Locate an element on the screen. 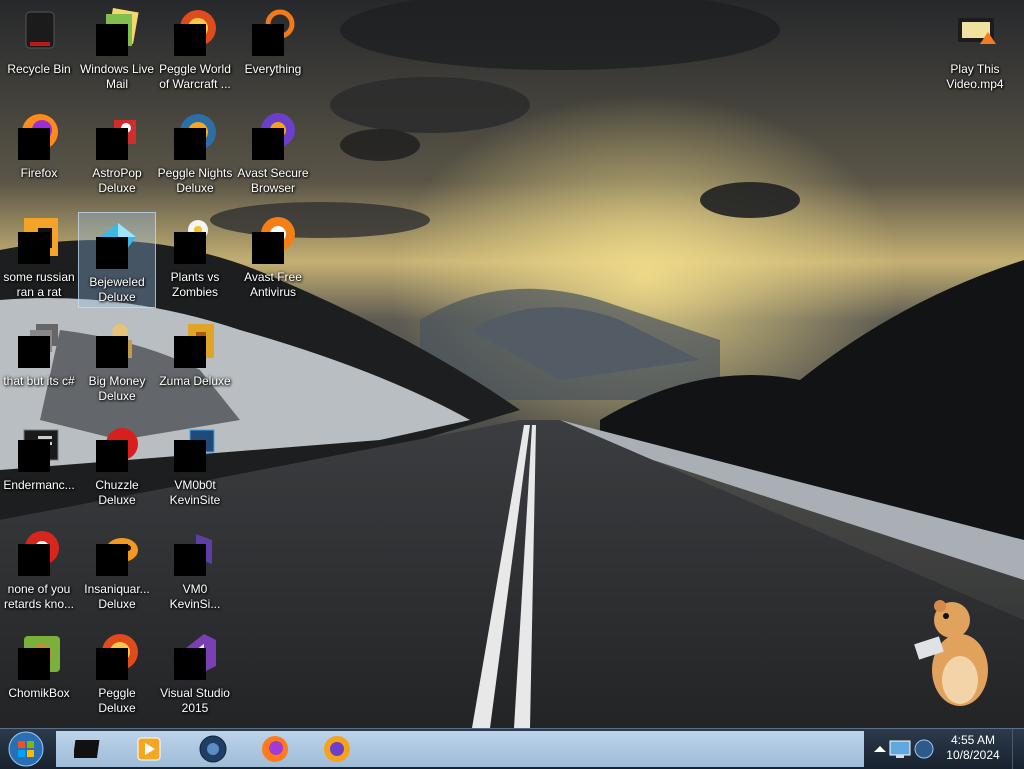 This screenshot has height=769, width=1024. desktop-icon-insaniquarium: Insaniquar... Deluxe is located at coordinates (117, 568).